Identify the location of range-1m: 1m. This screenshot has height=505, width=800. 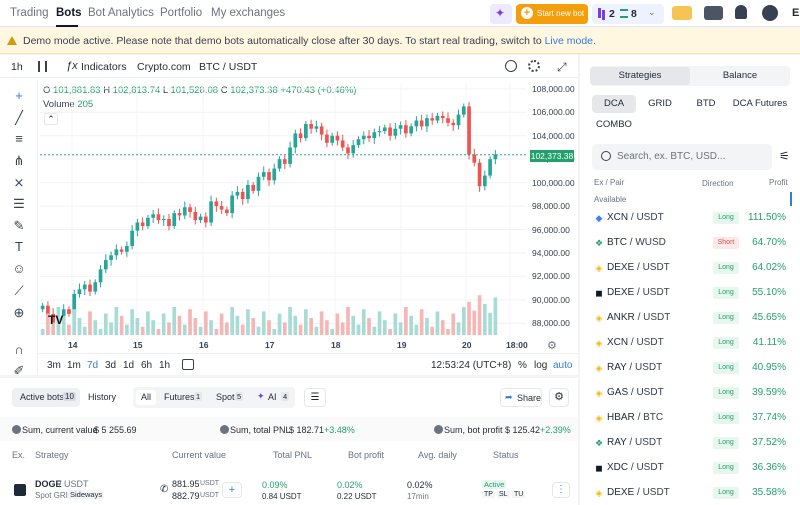
(74, 365).